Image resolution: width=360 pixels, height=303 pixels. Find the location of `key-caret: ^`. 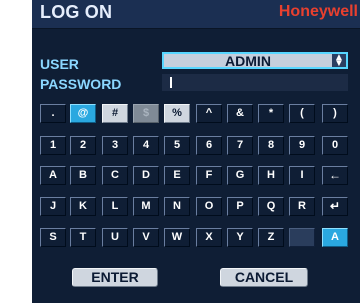

key-caret: ^ is located at coordinates (209, 113).